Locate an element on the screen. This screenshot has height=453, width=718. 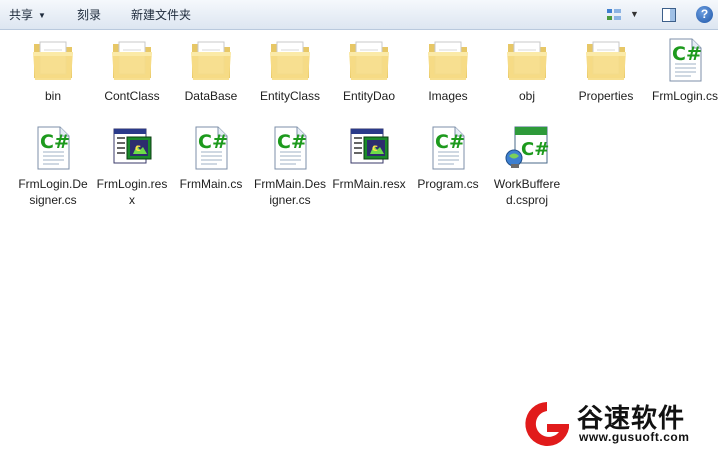
item-label: Program.cs is located at coordinates (448, 184).